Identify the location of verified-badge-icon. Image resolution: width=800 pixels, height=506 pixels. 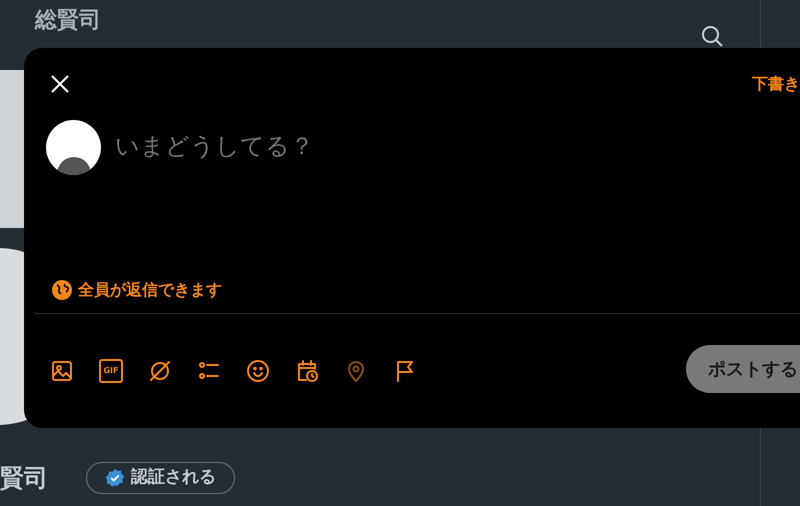
(115, 478).